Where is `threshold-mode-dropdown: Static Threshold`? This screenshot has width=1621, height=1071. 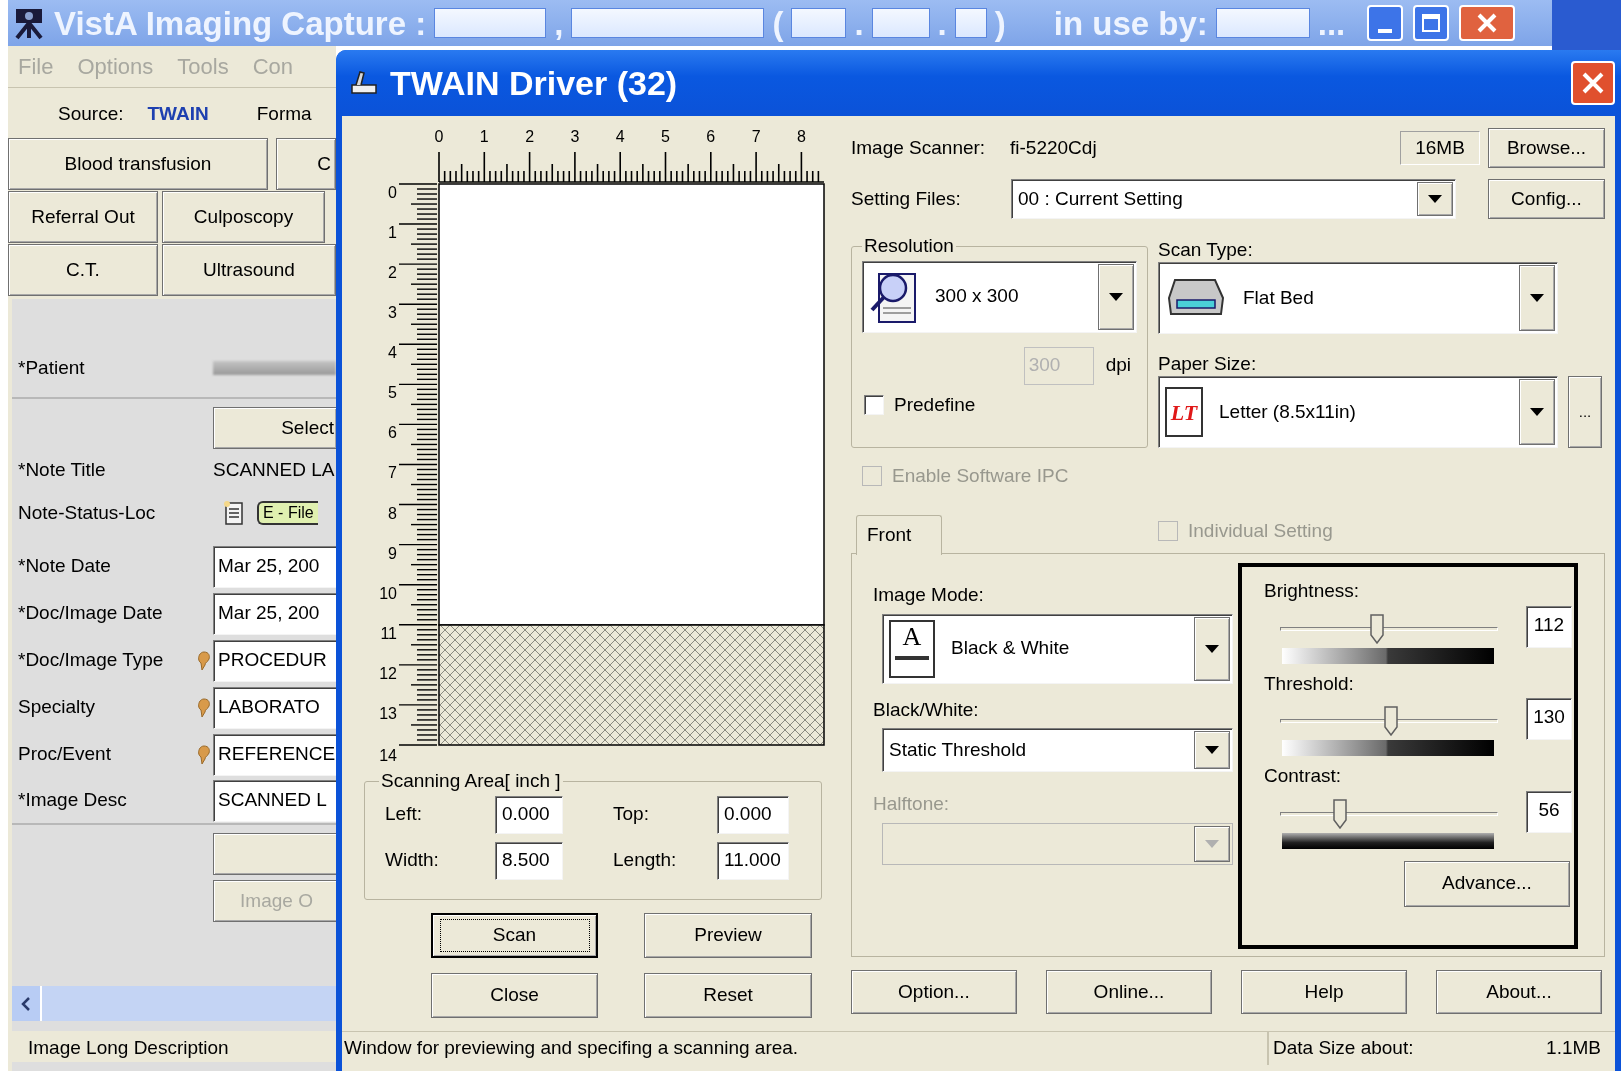
threshold-mode-dropdown: Static Threshold is located at coordinates (1057, 750).